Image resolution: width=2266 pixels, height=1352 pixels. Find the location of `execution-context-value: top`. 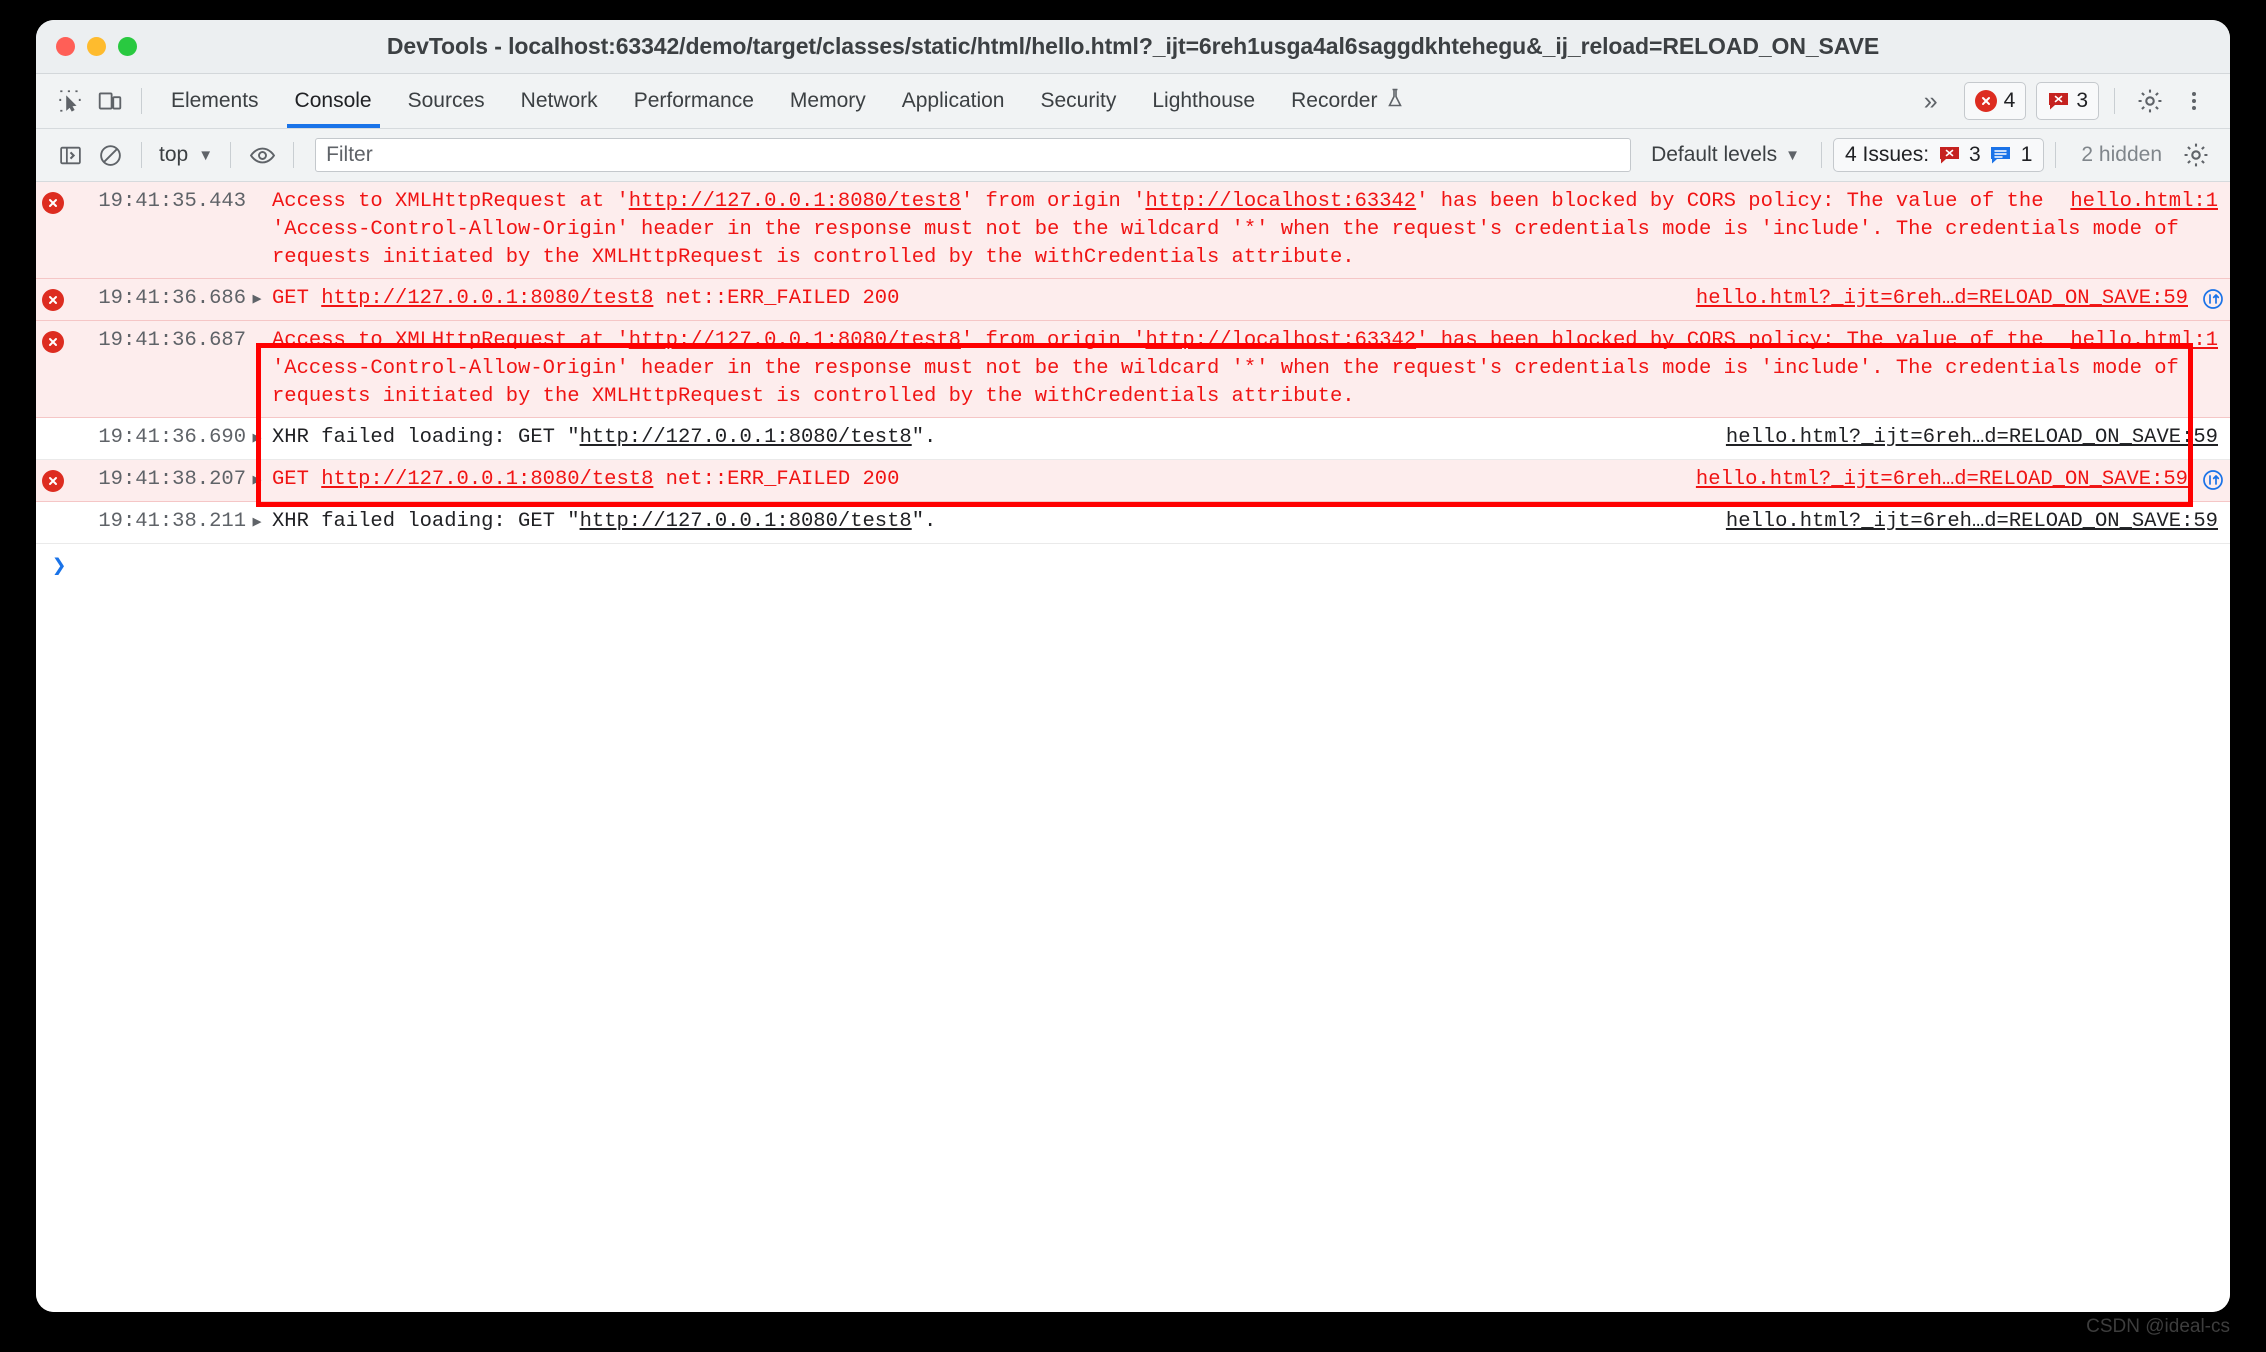

execution-context-value: top is located at coordinates (174, 154).